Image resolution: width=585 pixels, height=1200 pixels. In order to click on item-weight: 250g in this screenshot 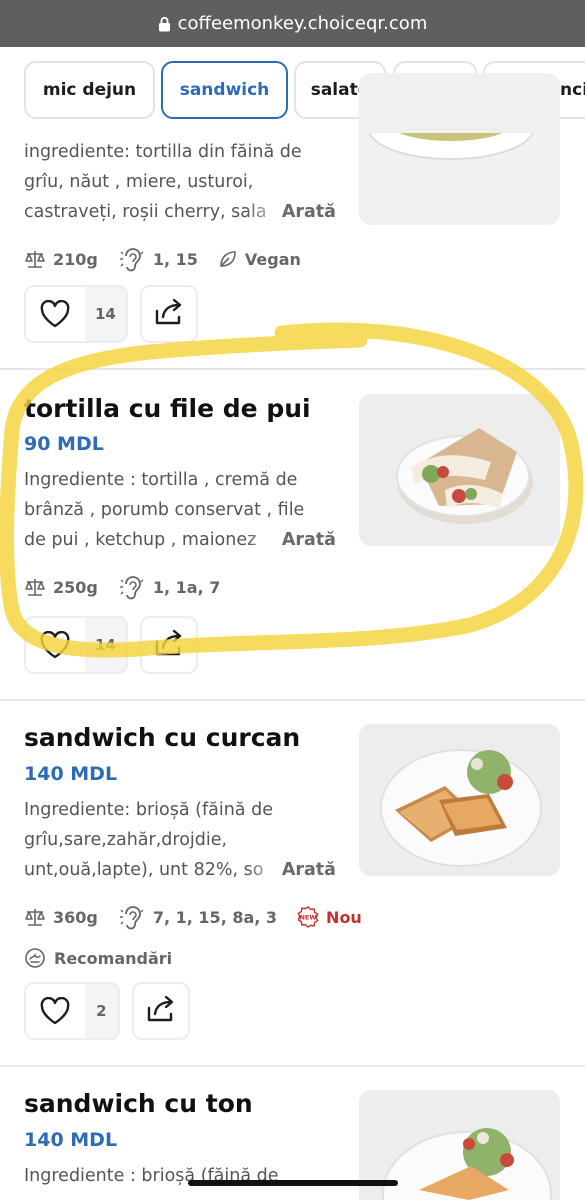, I will do `click(75, 587)`.